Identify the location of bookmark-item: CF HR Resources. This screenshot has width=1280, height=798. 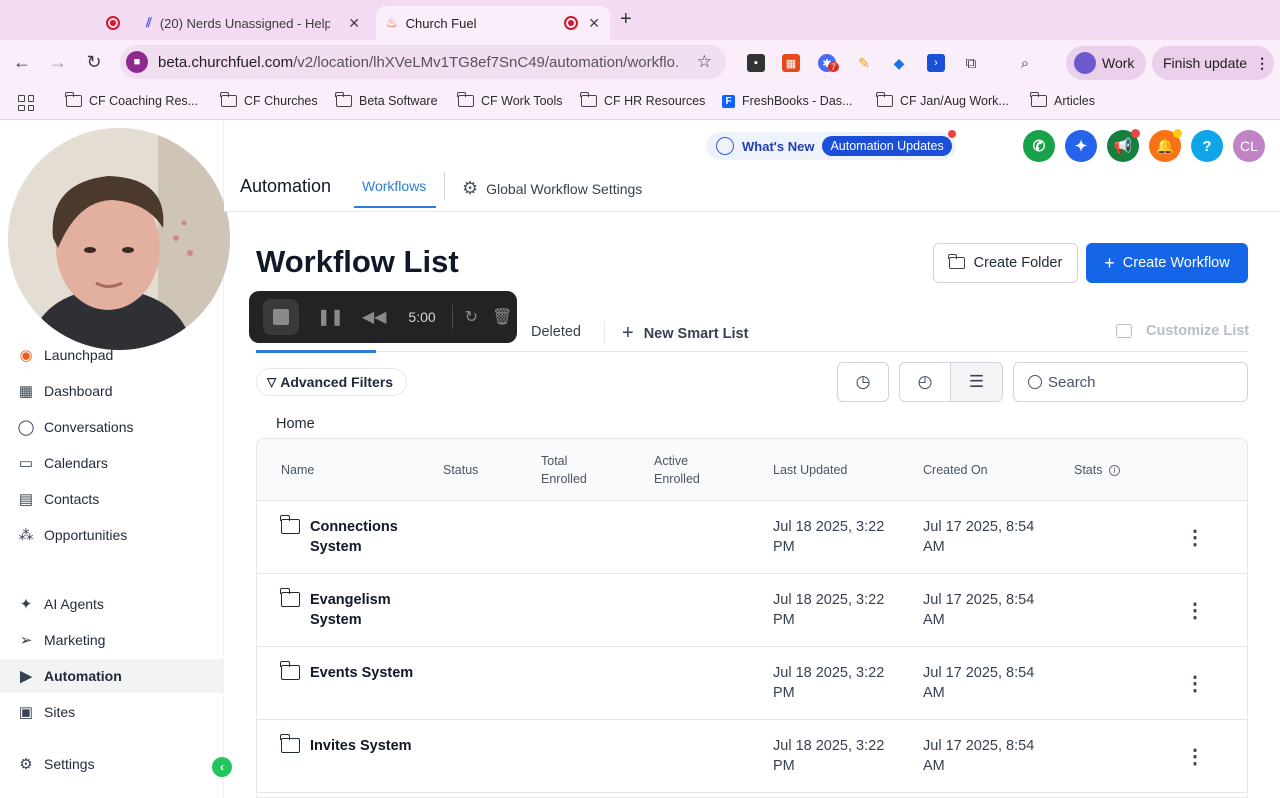
(642, 100).